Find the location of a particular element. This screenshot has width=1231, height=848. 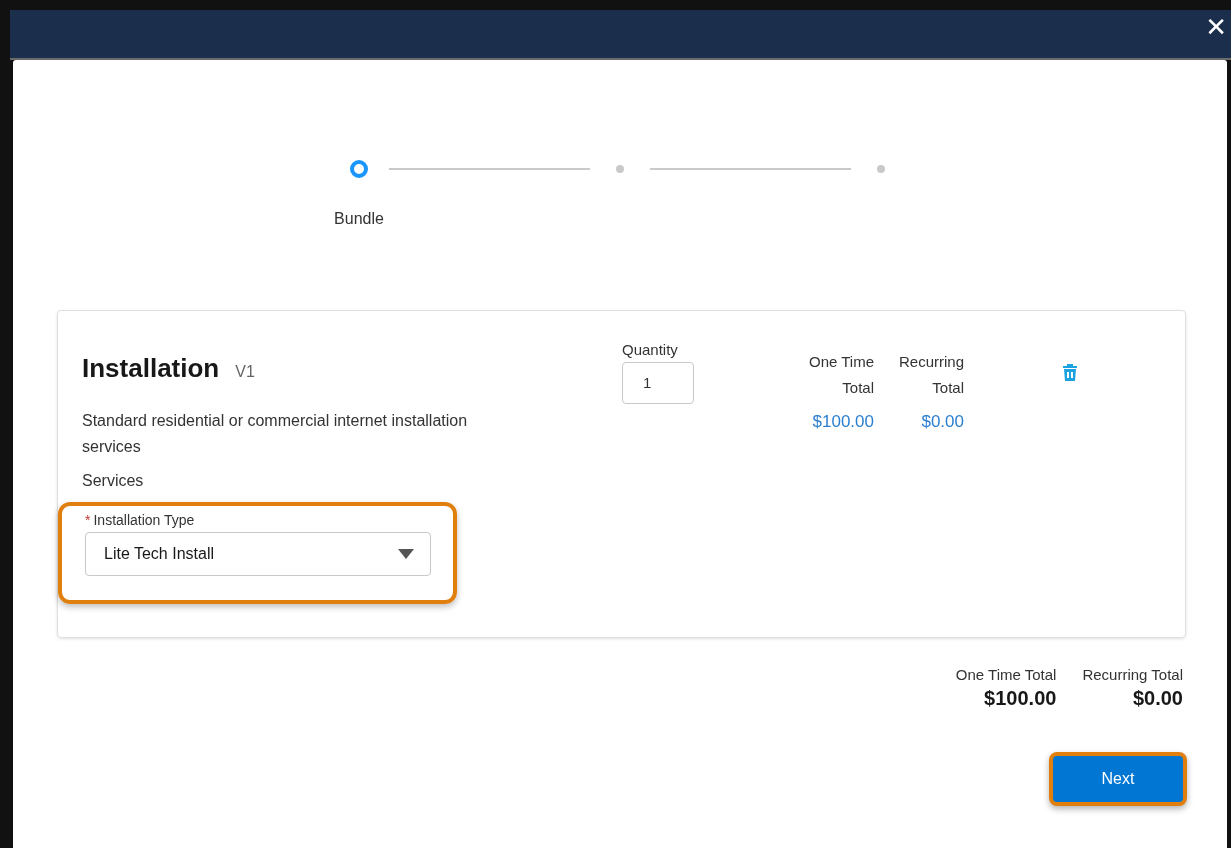

section-label: Services is located at coordinates (113, 481).